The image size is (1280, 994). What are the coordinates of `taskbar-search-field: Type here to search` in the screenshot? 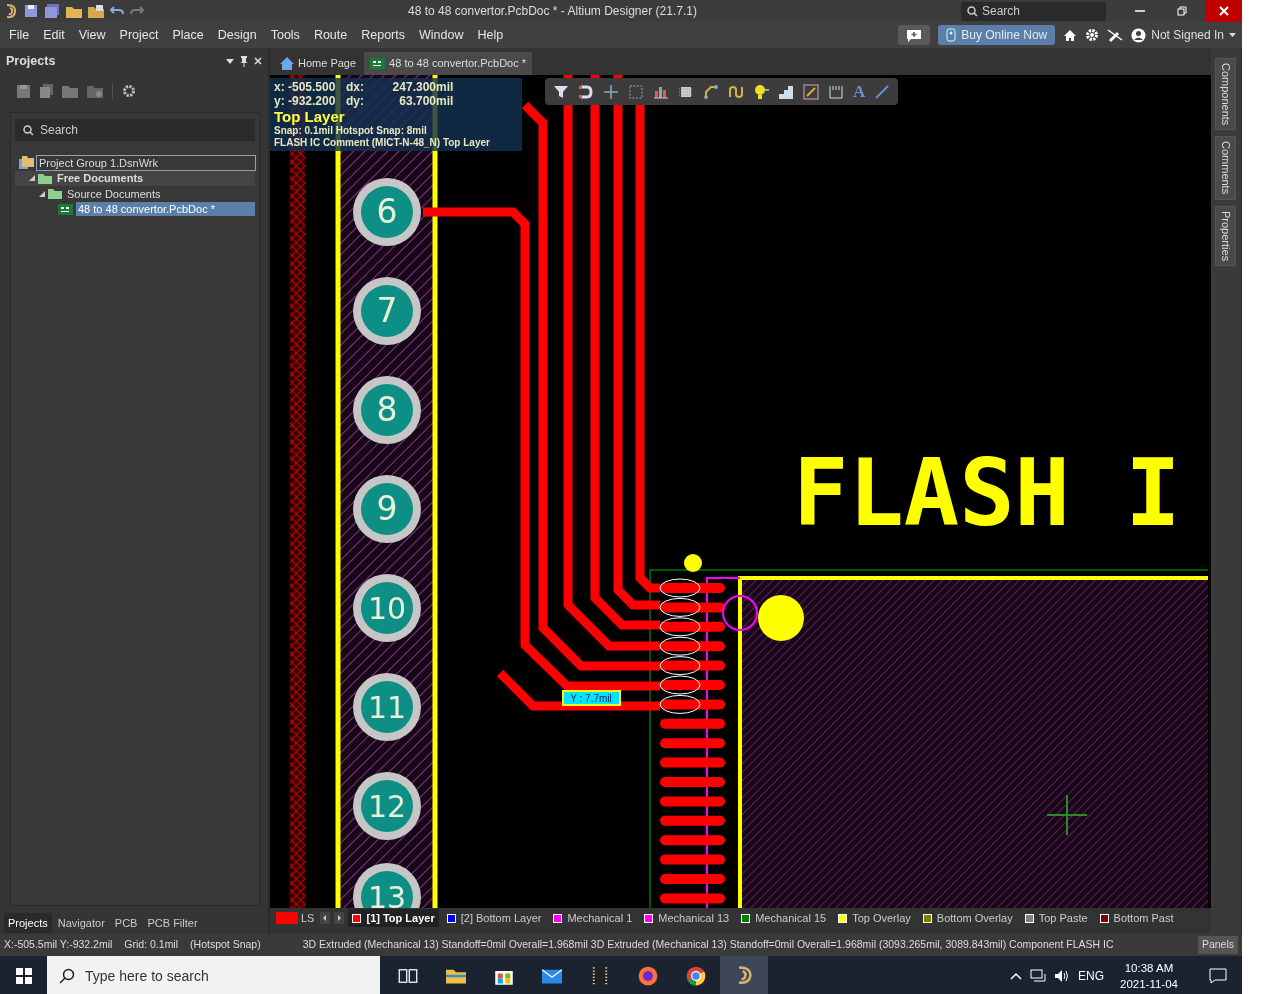 It's located at (213, 975).